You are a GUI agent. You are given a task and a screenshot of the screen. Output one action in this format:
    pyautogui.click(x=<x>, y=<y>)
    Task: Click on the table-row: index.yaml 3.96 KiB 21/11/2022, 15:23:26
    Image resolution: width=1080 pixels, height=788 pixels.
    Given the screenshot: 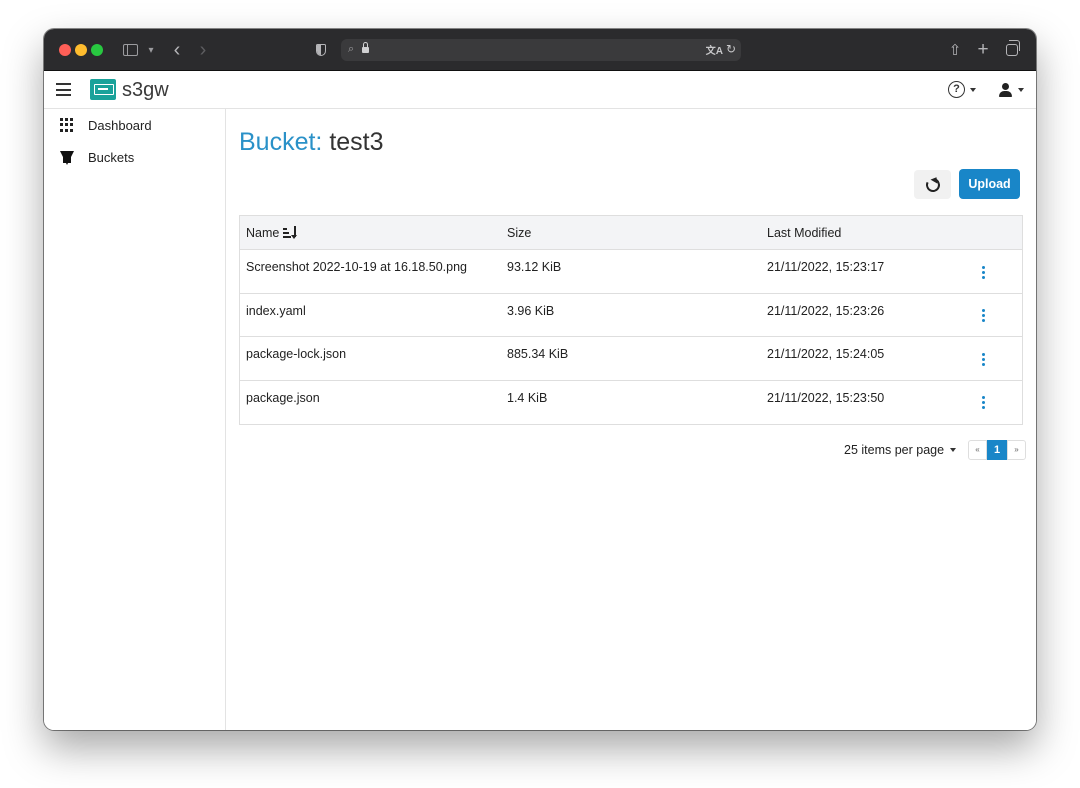 What is the action you would take?
    pyautogui.click(x=631, y=315)
    